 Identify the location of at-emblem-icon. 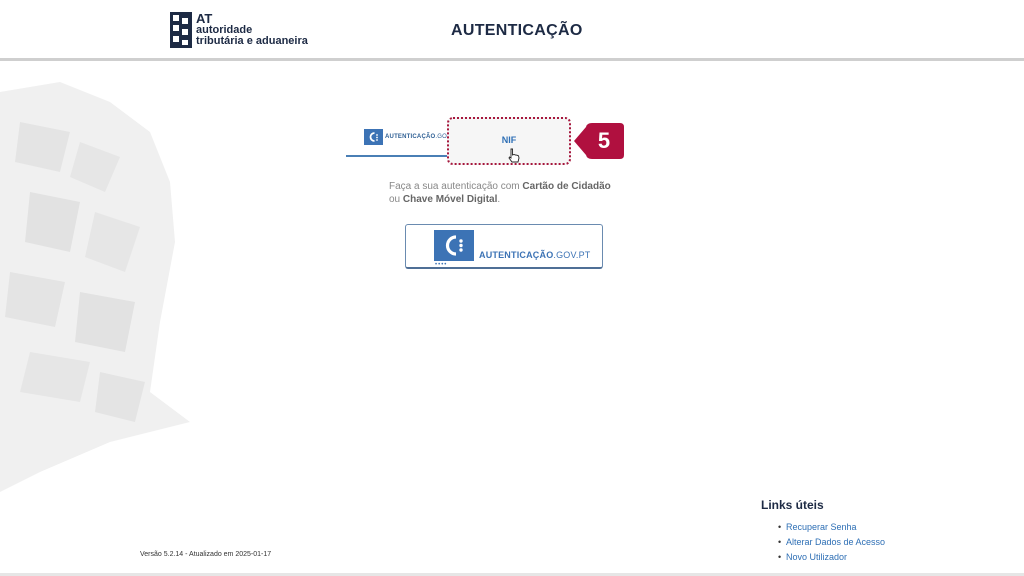
(181, 30).